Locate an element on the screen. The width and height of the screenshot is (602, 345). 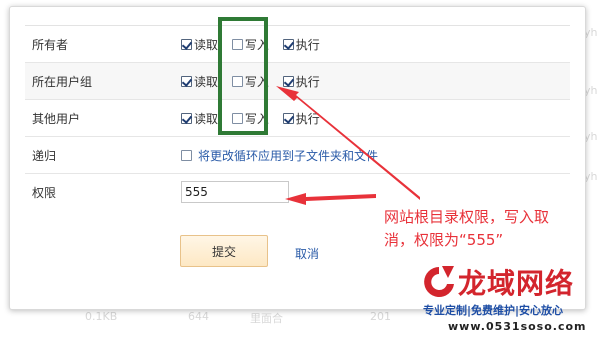
others-exec-option: 执行 is located at coordinates (301, 118).